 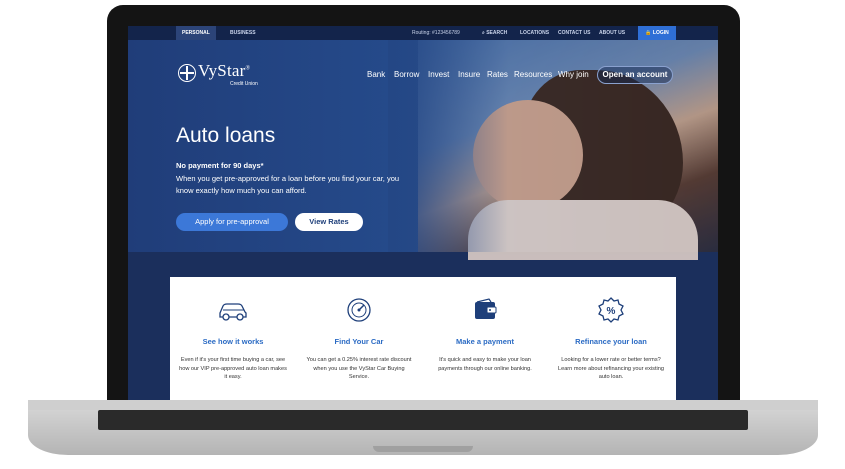 I want to click on nav-rates: Rates, so click(x=497, y=74).